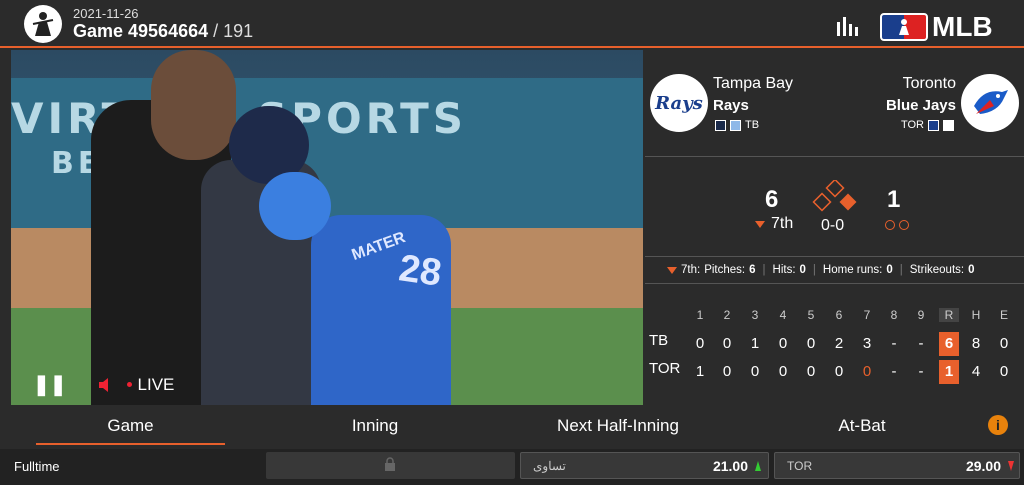 This screenshot has width=1024, height=485. Describe the element at coordinates (976, 343) in the screenshot. I see `box-cell: 8` at that location.